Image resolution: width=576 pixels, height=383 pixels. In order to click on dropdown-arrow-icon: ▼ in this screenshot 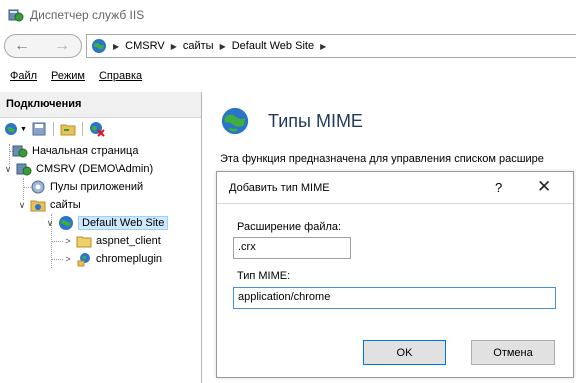, I will do `click(23, 129)`.